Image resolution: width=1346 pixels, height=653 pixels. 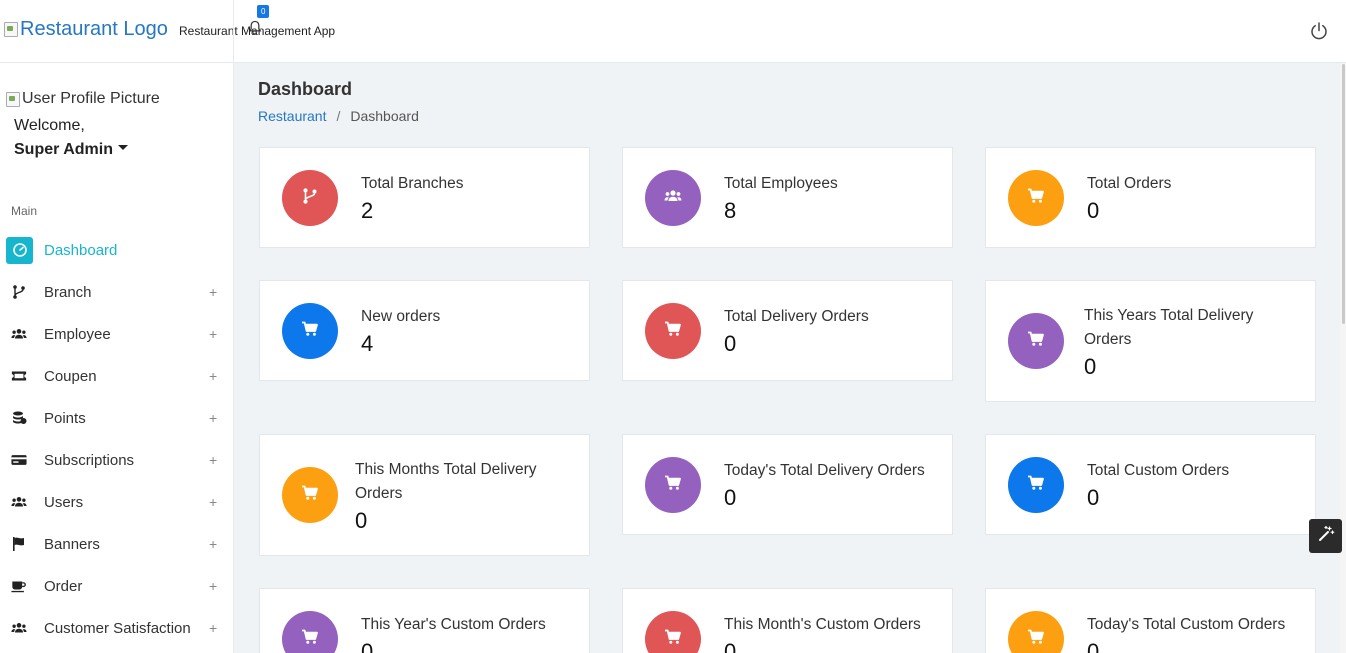 I want to click on coins-icon, so click(x=19, y=418).